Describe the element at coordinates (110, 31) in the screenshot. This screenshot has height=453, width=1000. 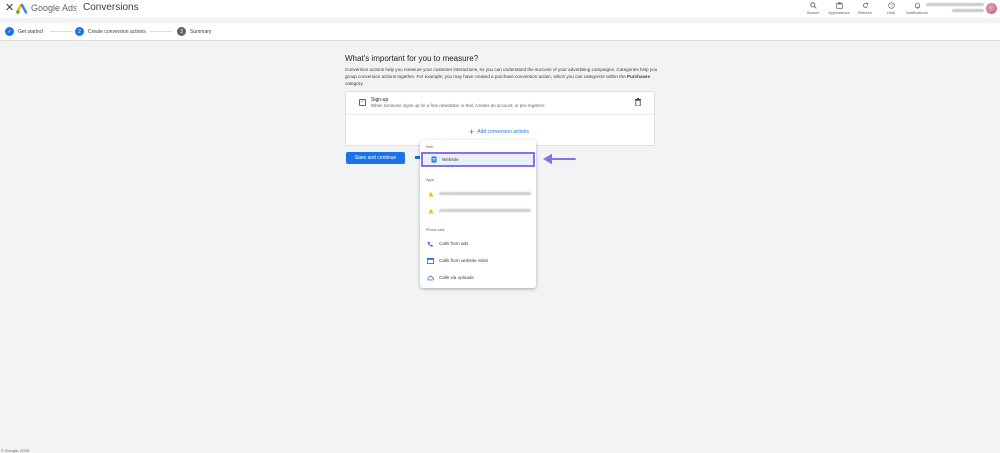
I see `step-create-conversion-actions: 2 Create conversion actions` at that location.